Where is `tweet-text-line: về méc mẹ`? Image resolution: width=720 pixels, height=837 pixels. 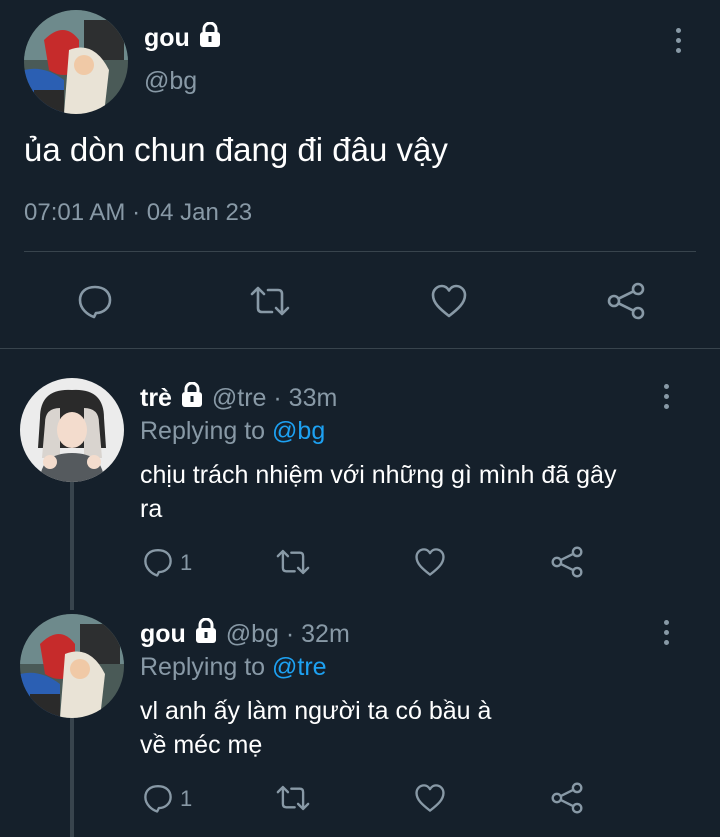 tweet-text-line: về méc mẹ is located at coordinates (201, 745).